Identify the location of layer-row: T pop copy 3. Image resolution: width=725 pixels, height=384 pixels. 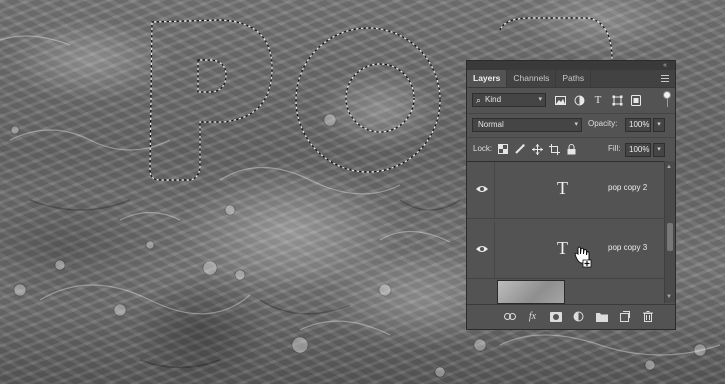
(566, 250).